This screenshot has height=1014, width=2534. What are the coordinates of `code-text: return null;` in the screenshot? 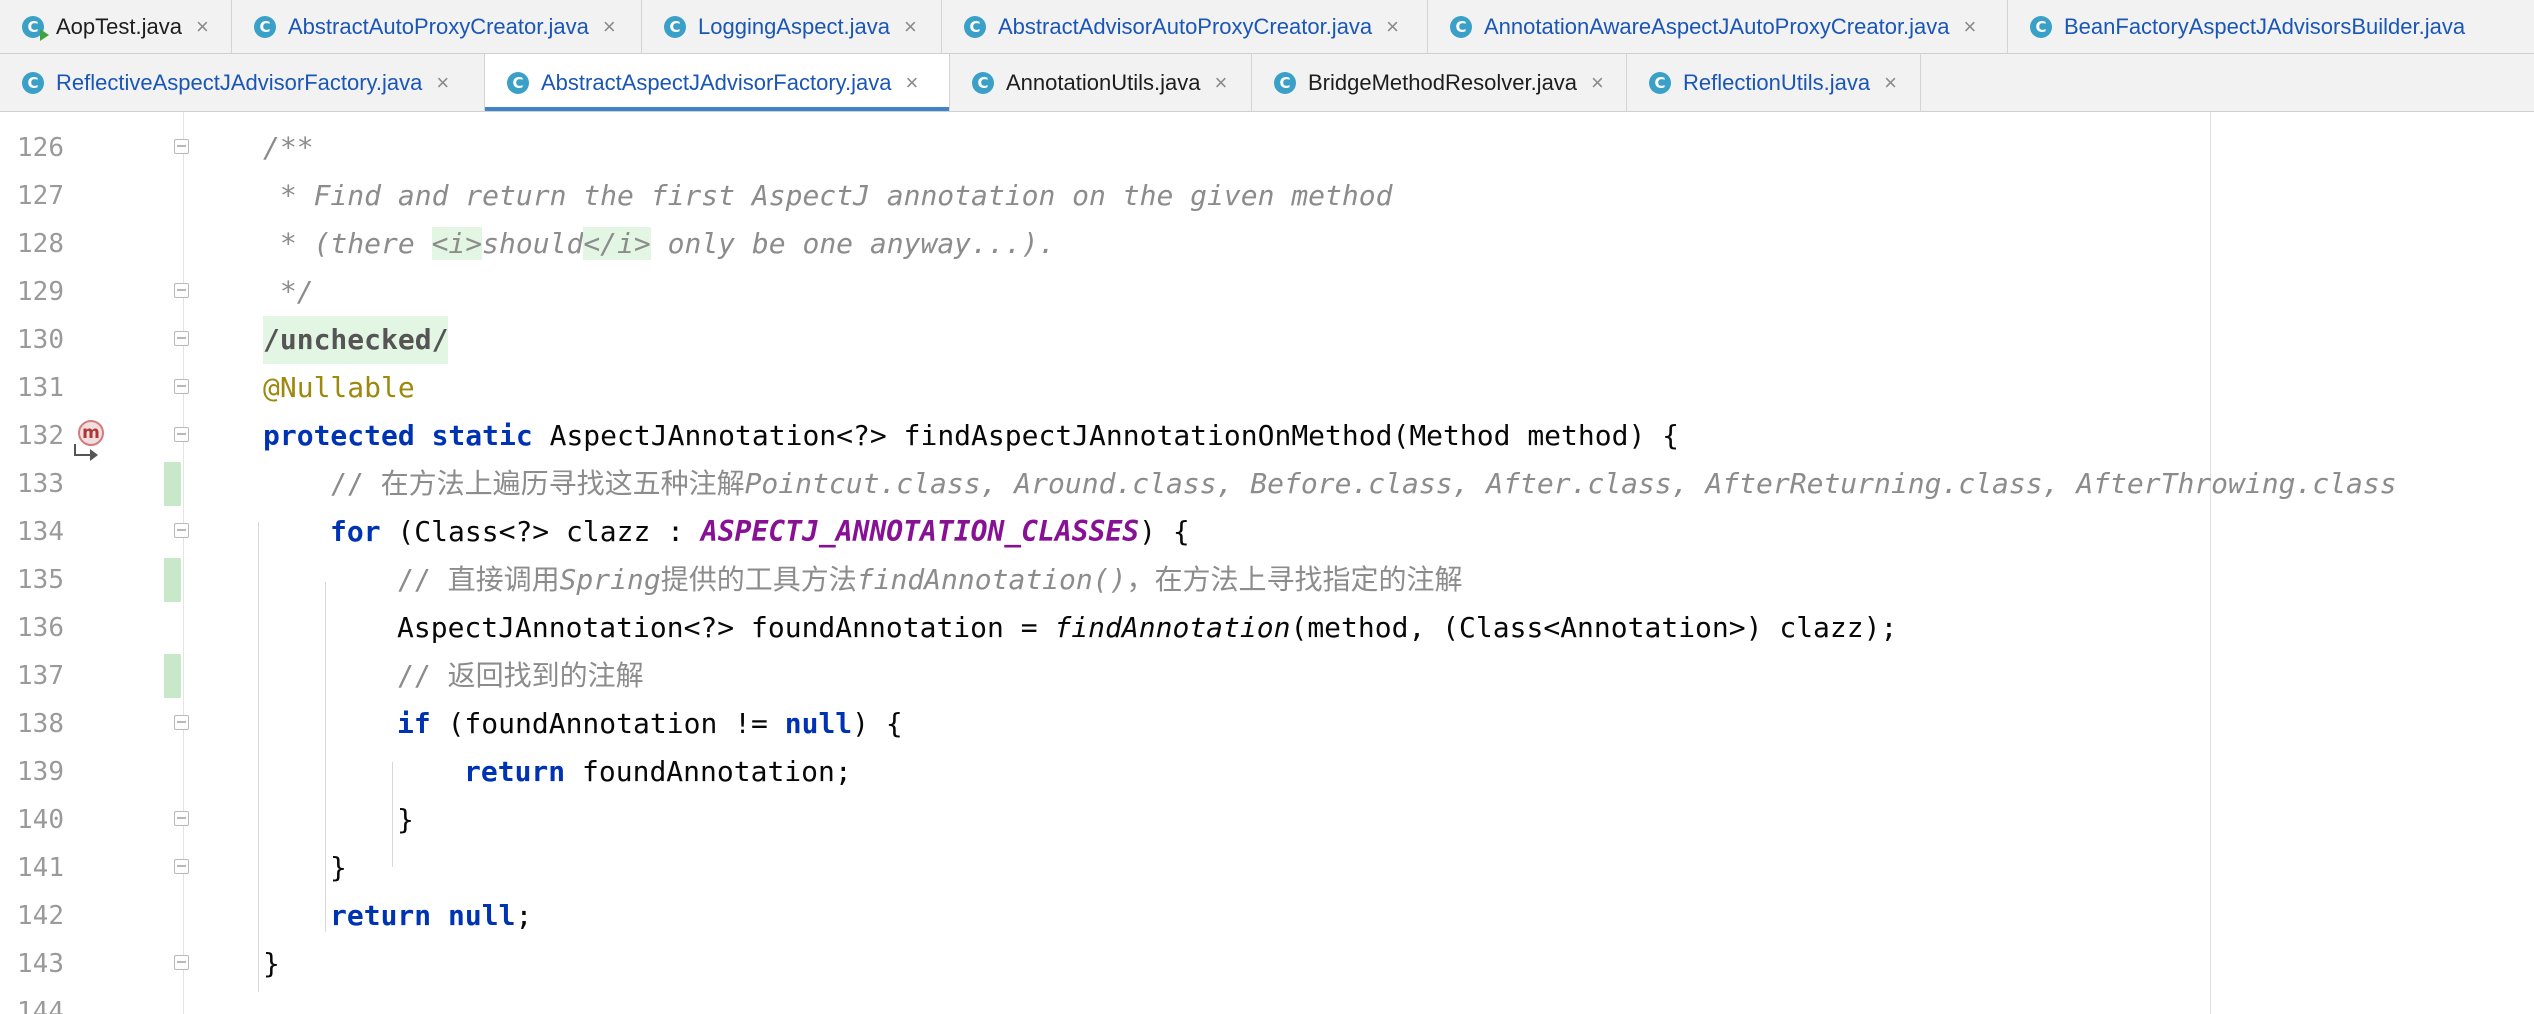 It's located at (431, 915).